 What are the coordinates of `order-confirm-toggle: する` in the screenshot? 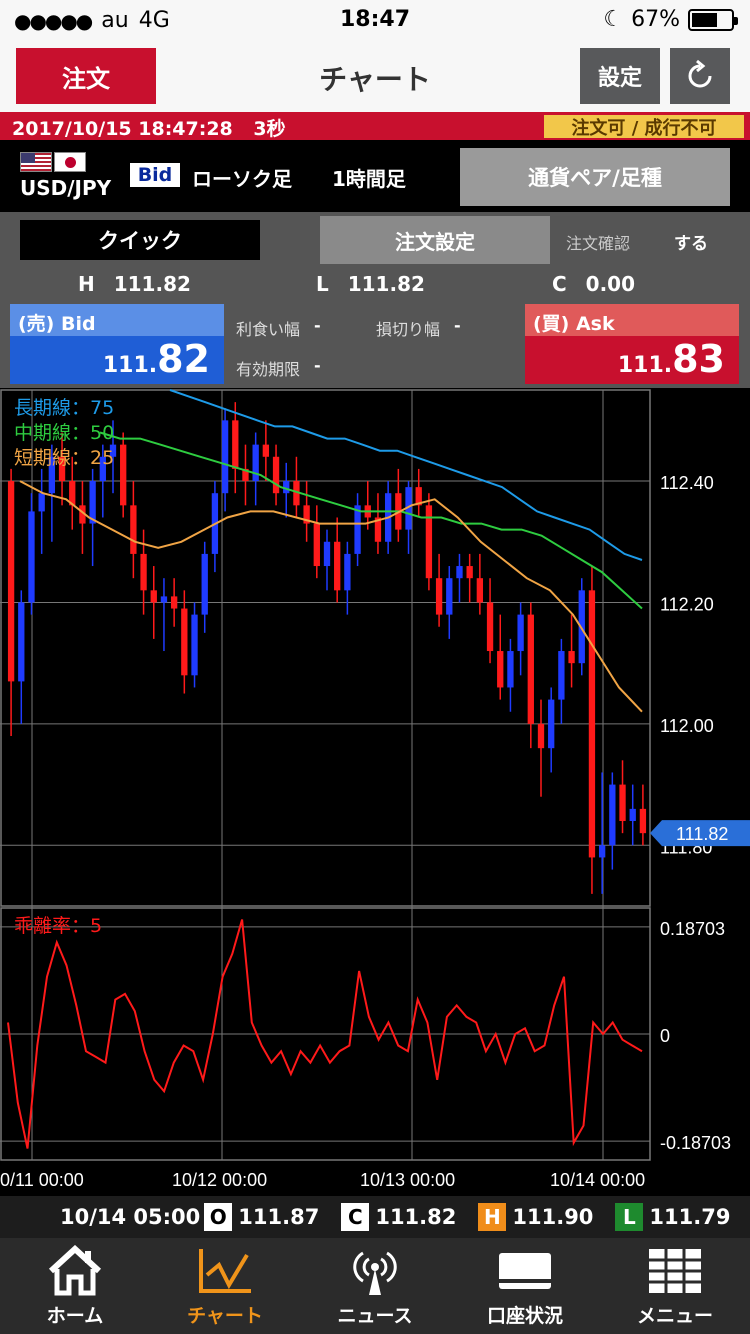 It's located at (691, 241).